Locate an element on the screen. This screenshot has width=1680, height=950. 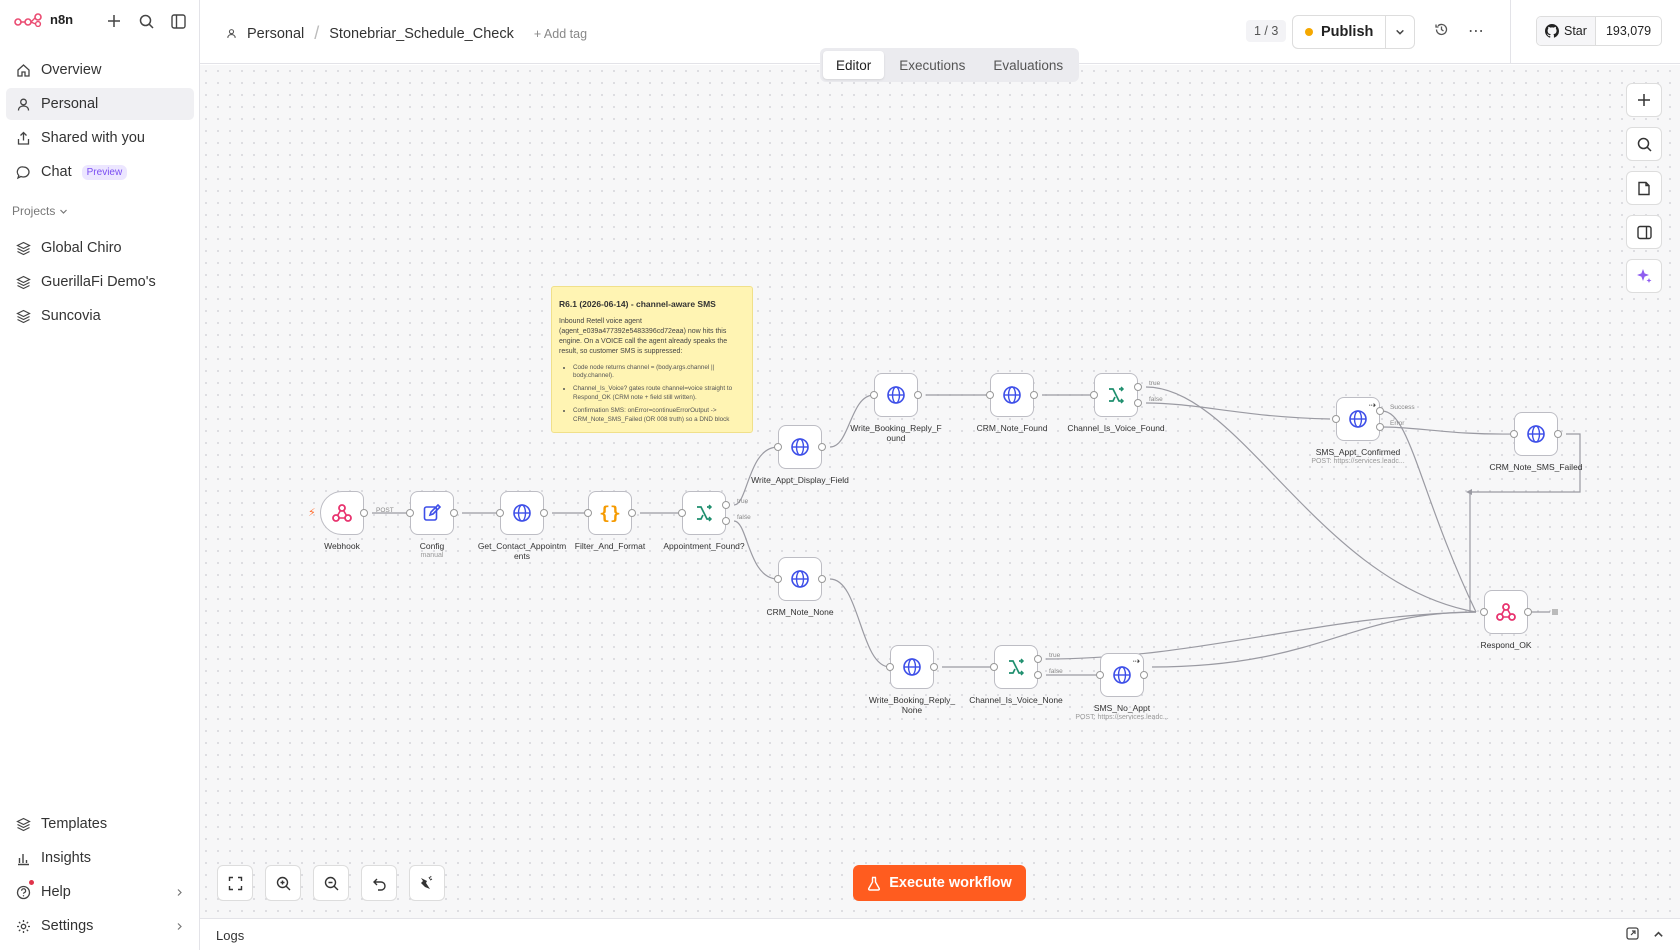
node-sms-appt-confirmed: ⇢ is located at coordinates (1358, 419).